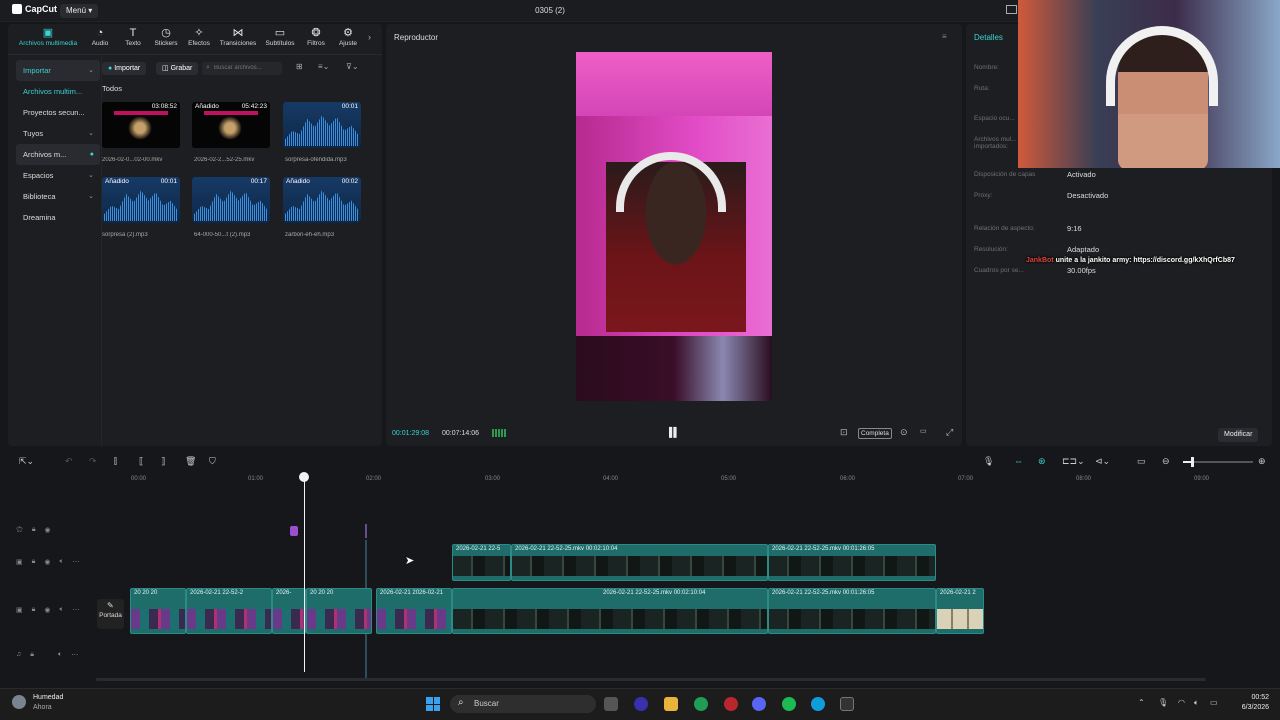  Describe the element at coordinates (48, 37) in the screenshot. I see `tool-media: ▣ Archivos multimedia` at that location.